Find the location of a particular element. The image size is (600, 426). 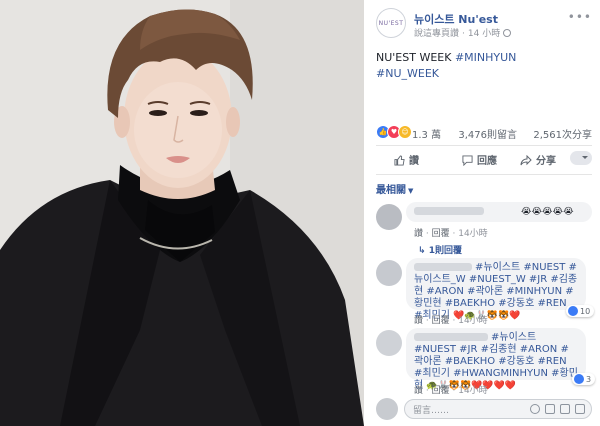

comment-label: 回應 is located at coordinates (487, 161).